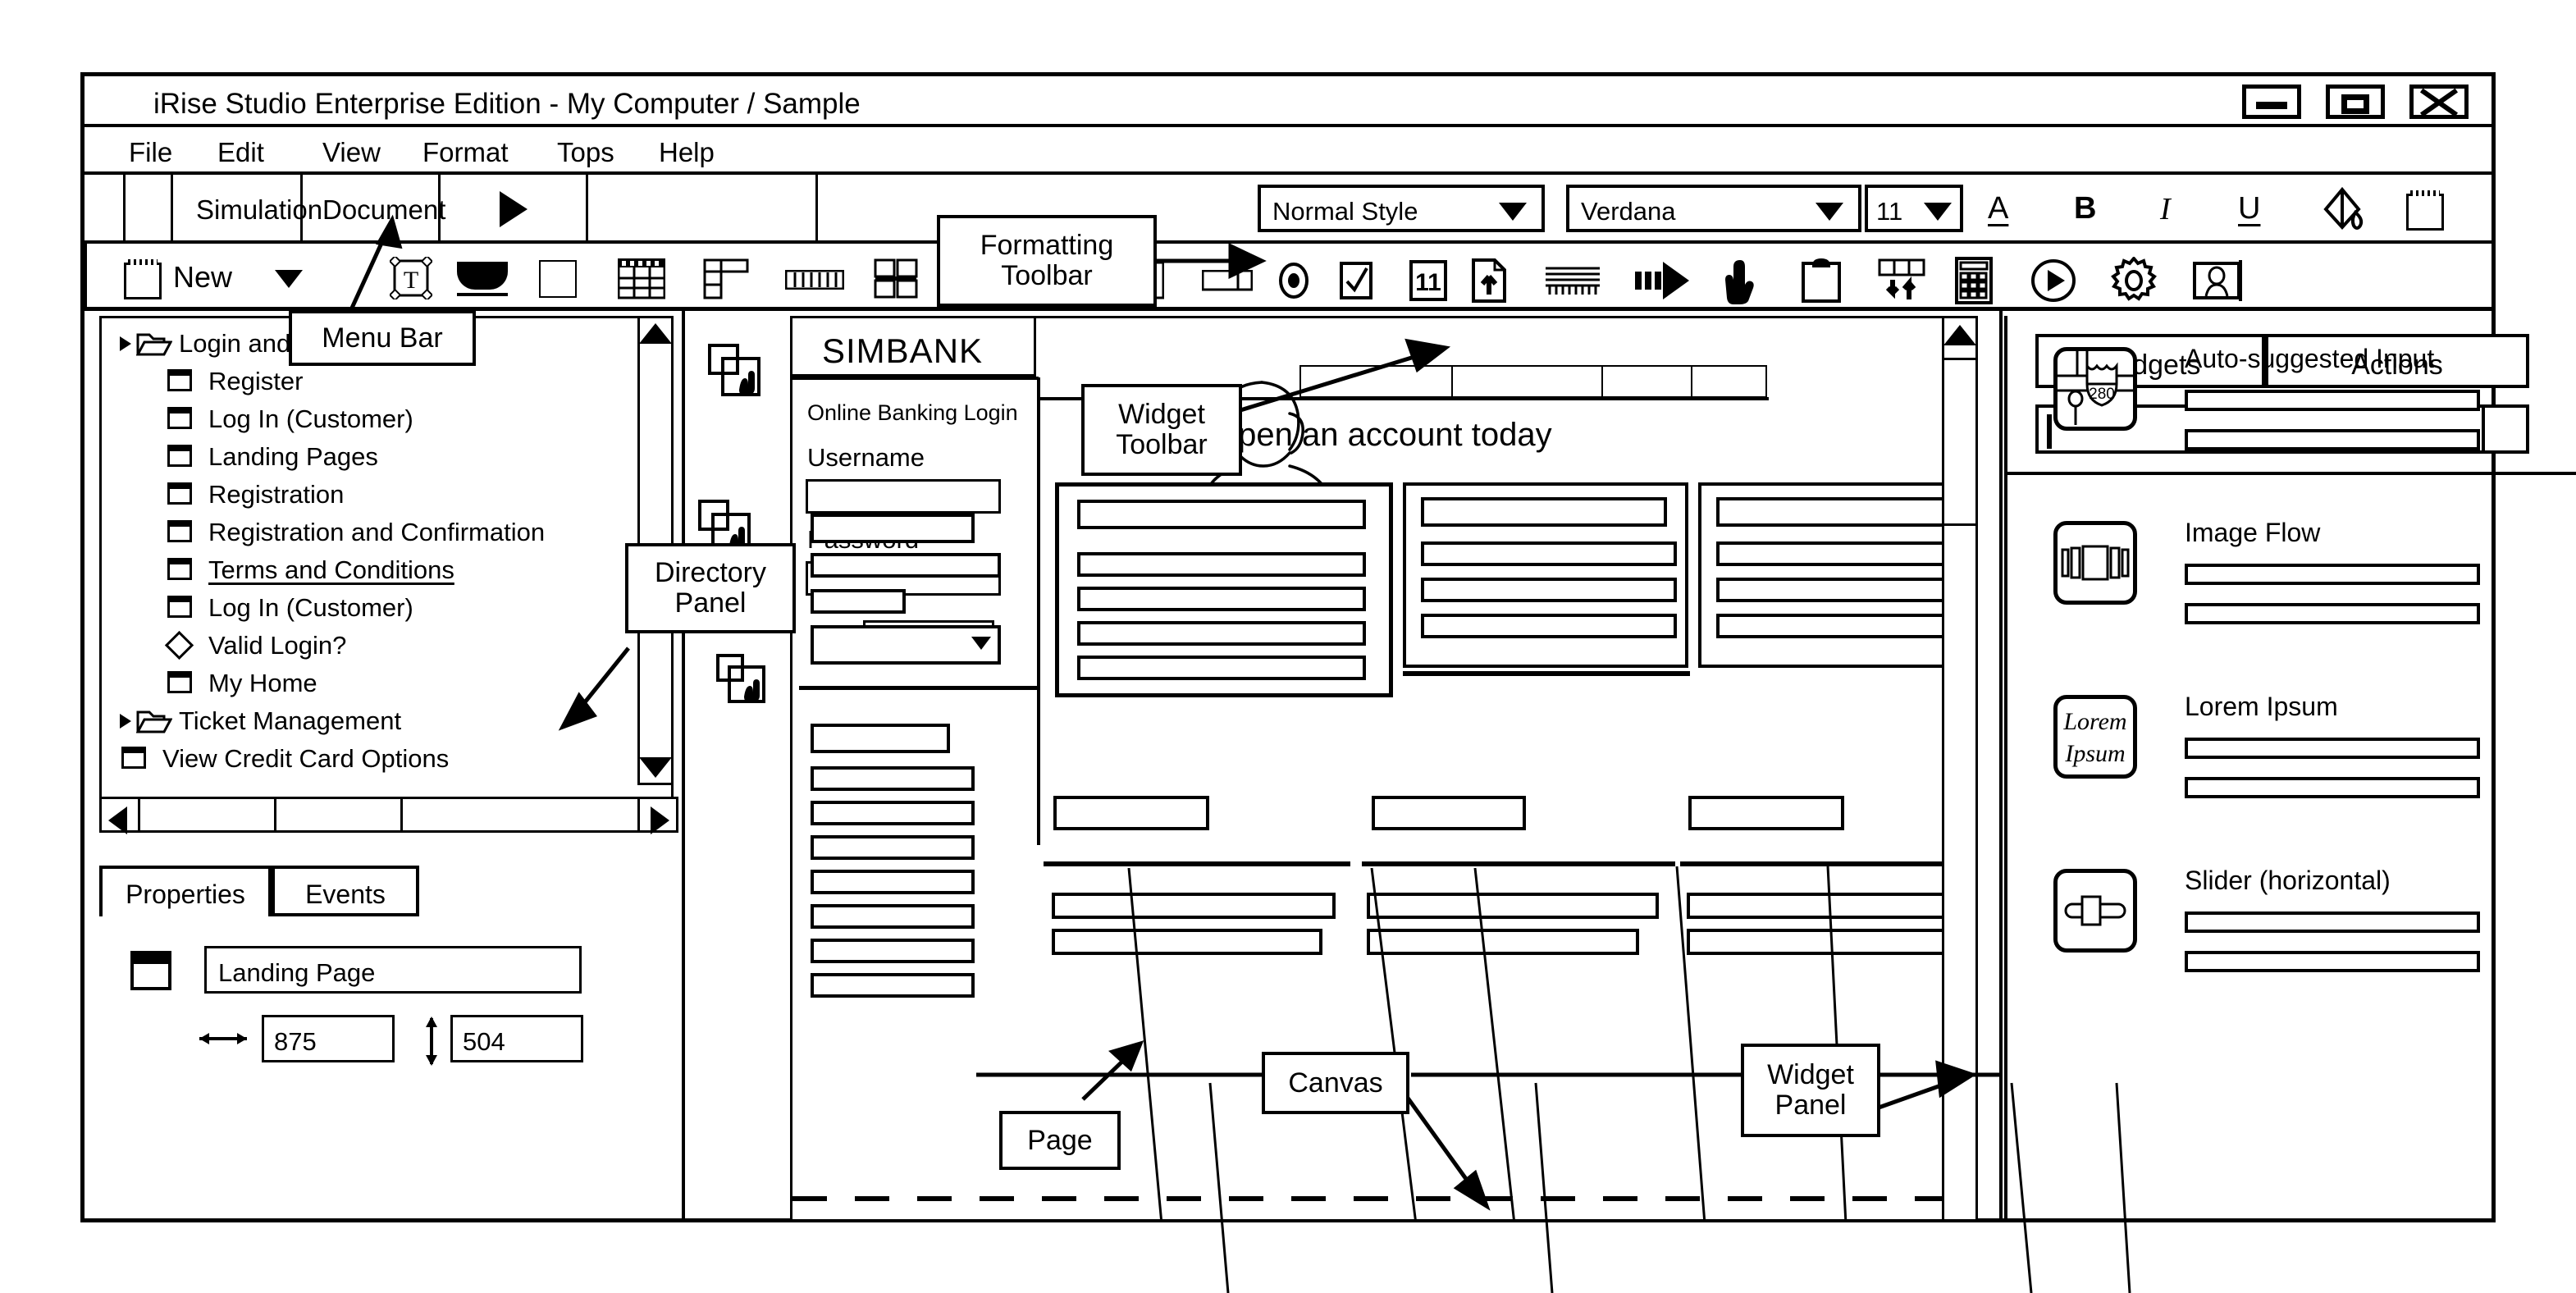  I want to click on page-width-field: 875, so click(329, 1038).